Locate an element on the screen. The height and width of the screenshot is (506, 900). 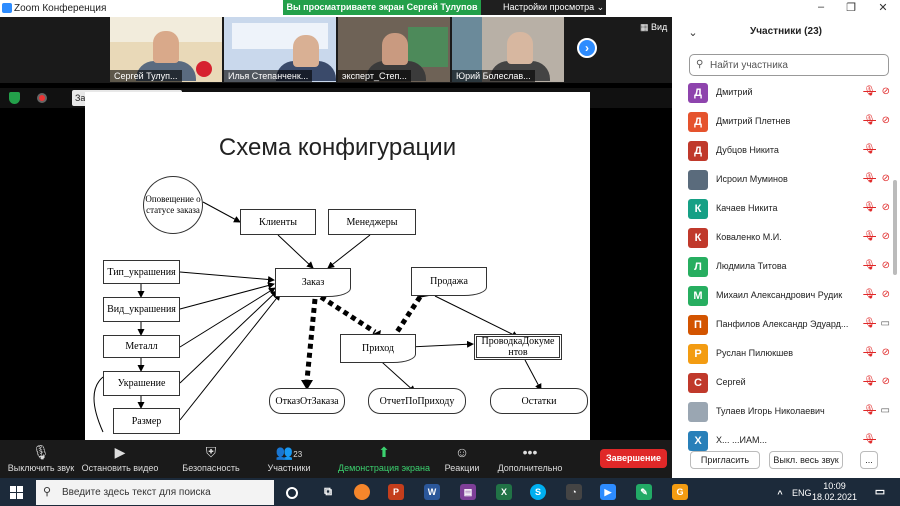
diagram-node: Украшение is located at coordinates (141, 383).